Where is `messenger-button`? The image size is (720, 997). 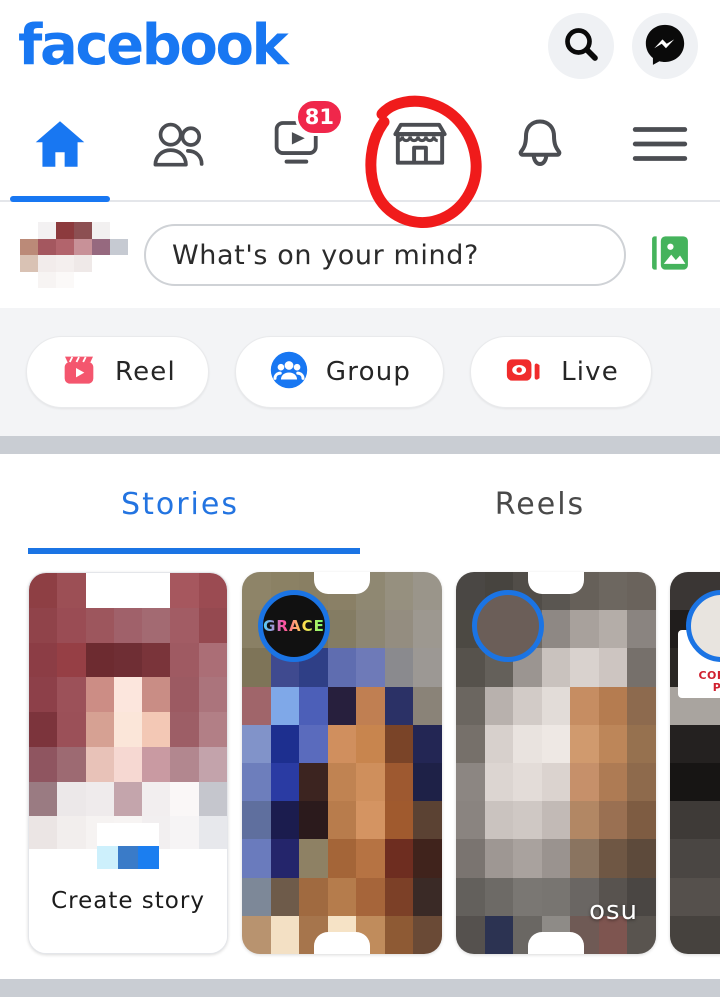 messenger-button is located at coordinates (665, 46).